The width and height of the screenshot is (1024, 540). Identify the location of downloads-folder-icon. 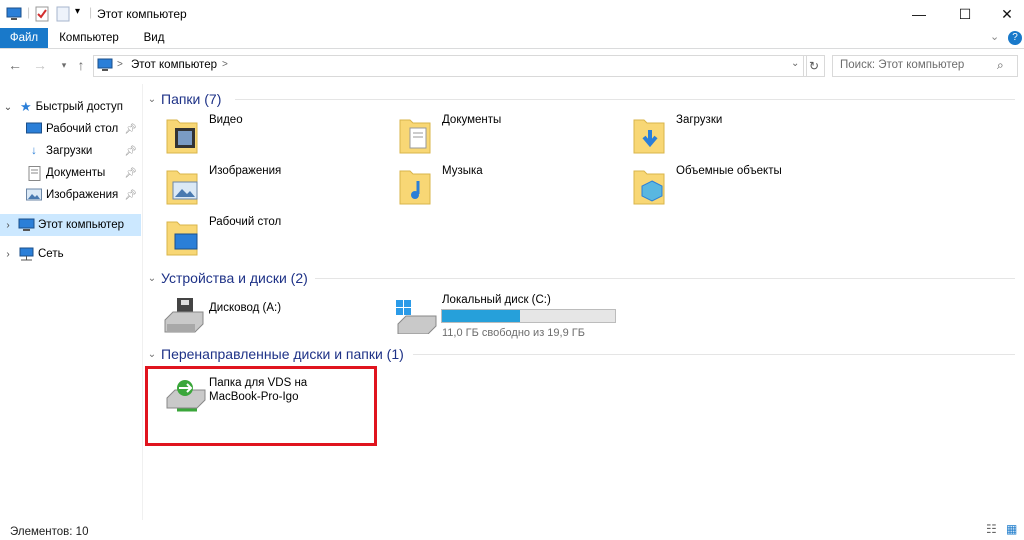
(649, 136).